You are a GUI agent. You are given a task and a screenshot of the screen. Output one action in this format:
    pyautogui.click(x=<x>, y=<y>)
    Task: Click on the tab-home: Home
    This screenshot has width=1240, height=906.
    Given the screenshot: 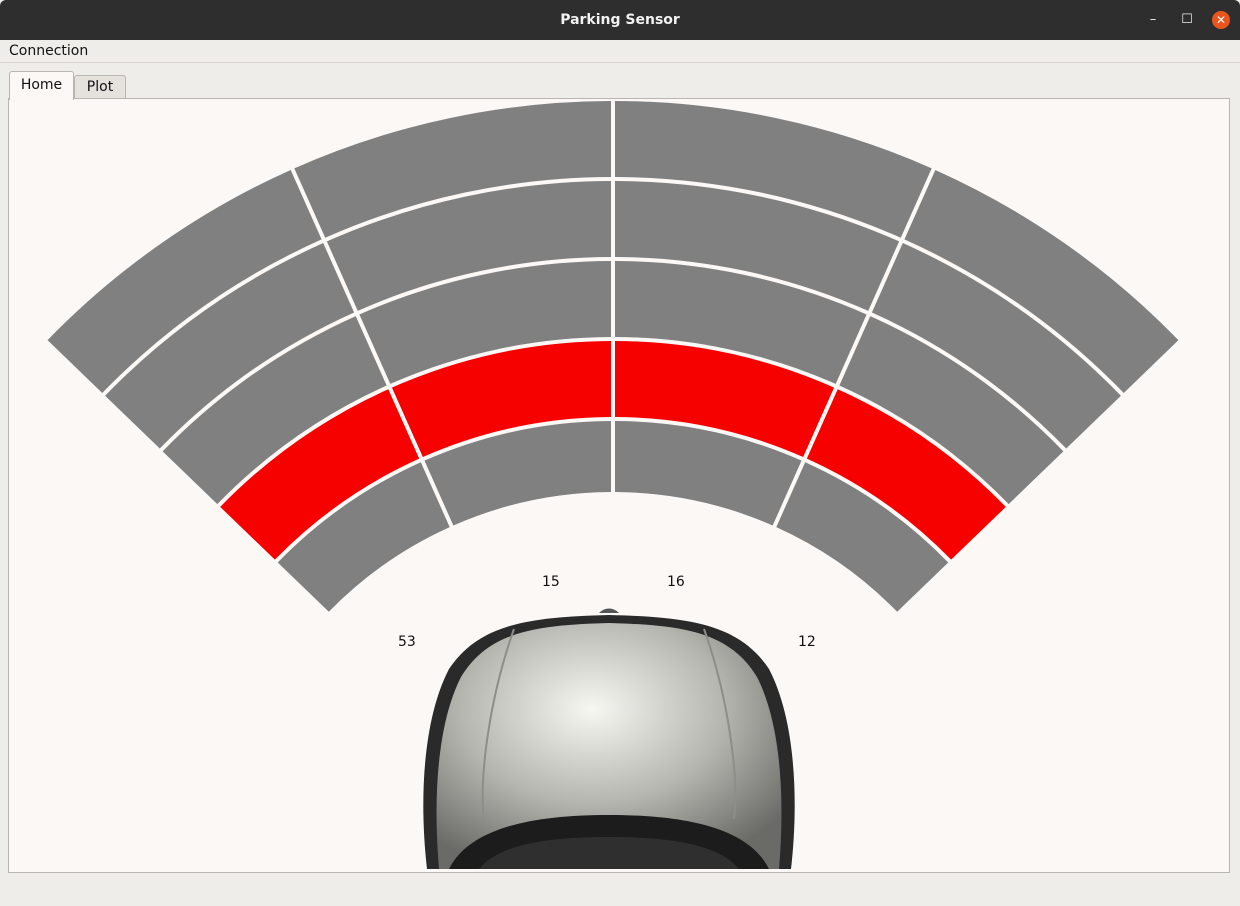 What is the action you would take?
    pyautogui.click(x=41, y=85)
    